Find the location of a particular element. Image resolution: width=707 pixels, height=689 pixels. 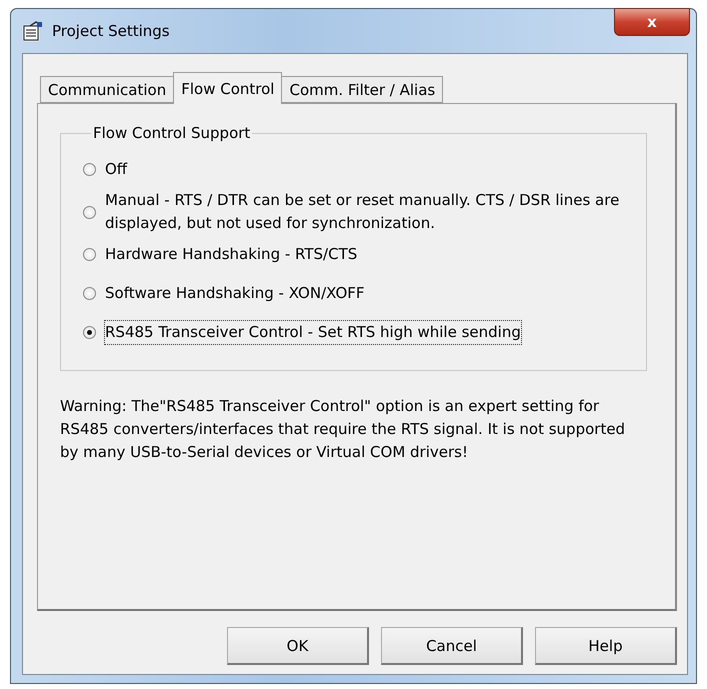

tab: Comm. Filter / Alias is located at coordinates (362, 89).